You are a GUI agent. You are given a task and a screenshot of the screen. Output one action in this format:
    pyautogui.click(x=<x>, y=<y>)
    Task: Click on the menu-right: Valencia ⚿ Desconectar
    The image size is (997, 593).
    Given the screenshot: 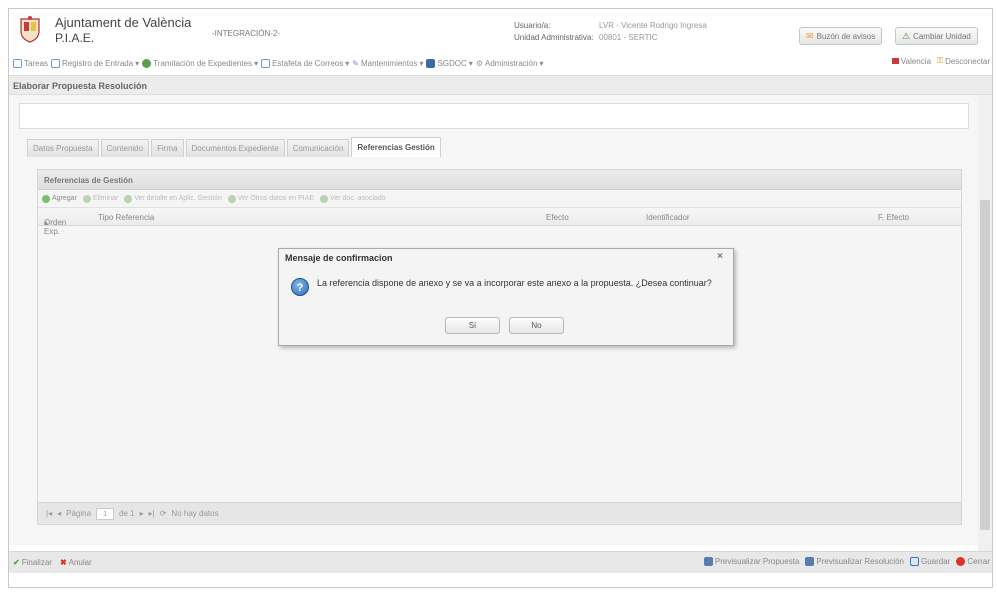 What is the action you would take?
    pyautogui.click(x=940, y=61)
    